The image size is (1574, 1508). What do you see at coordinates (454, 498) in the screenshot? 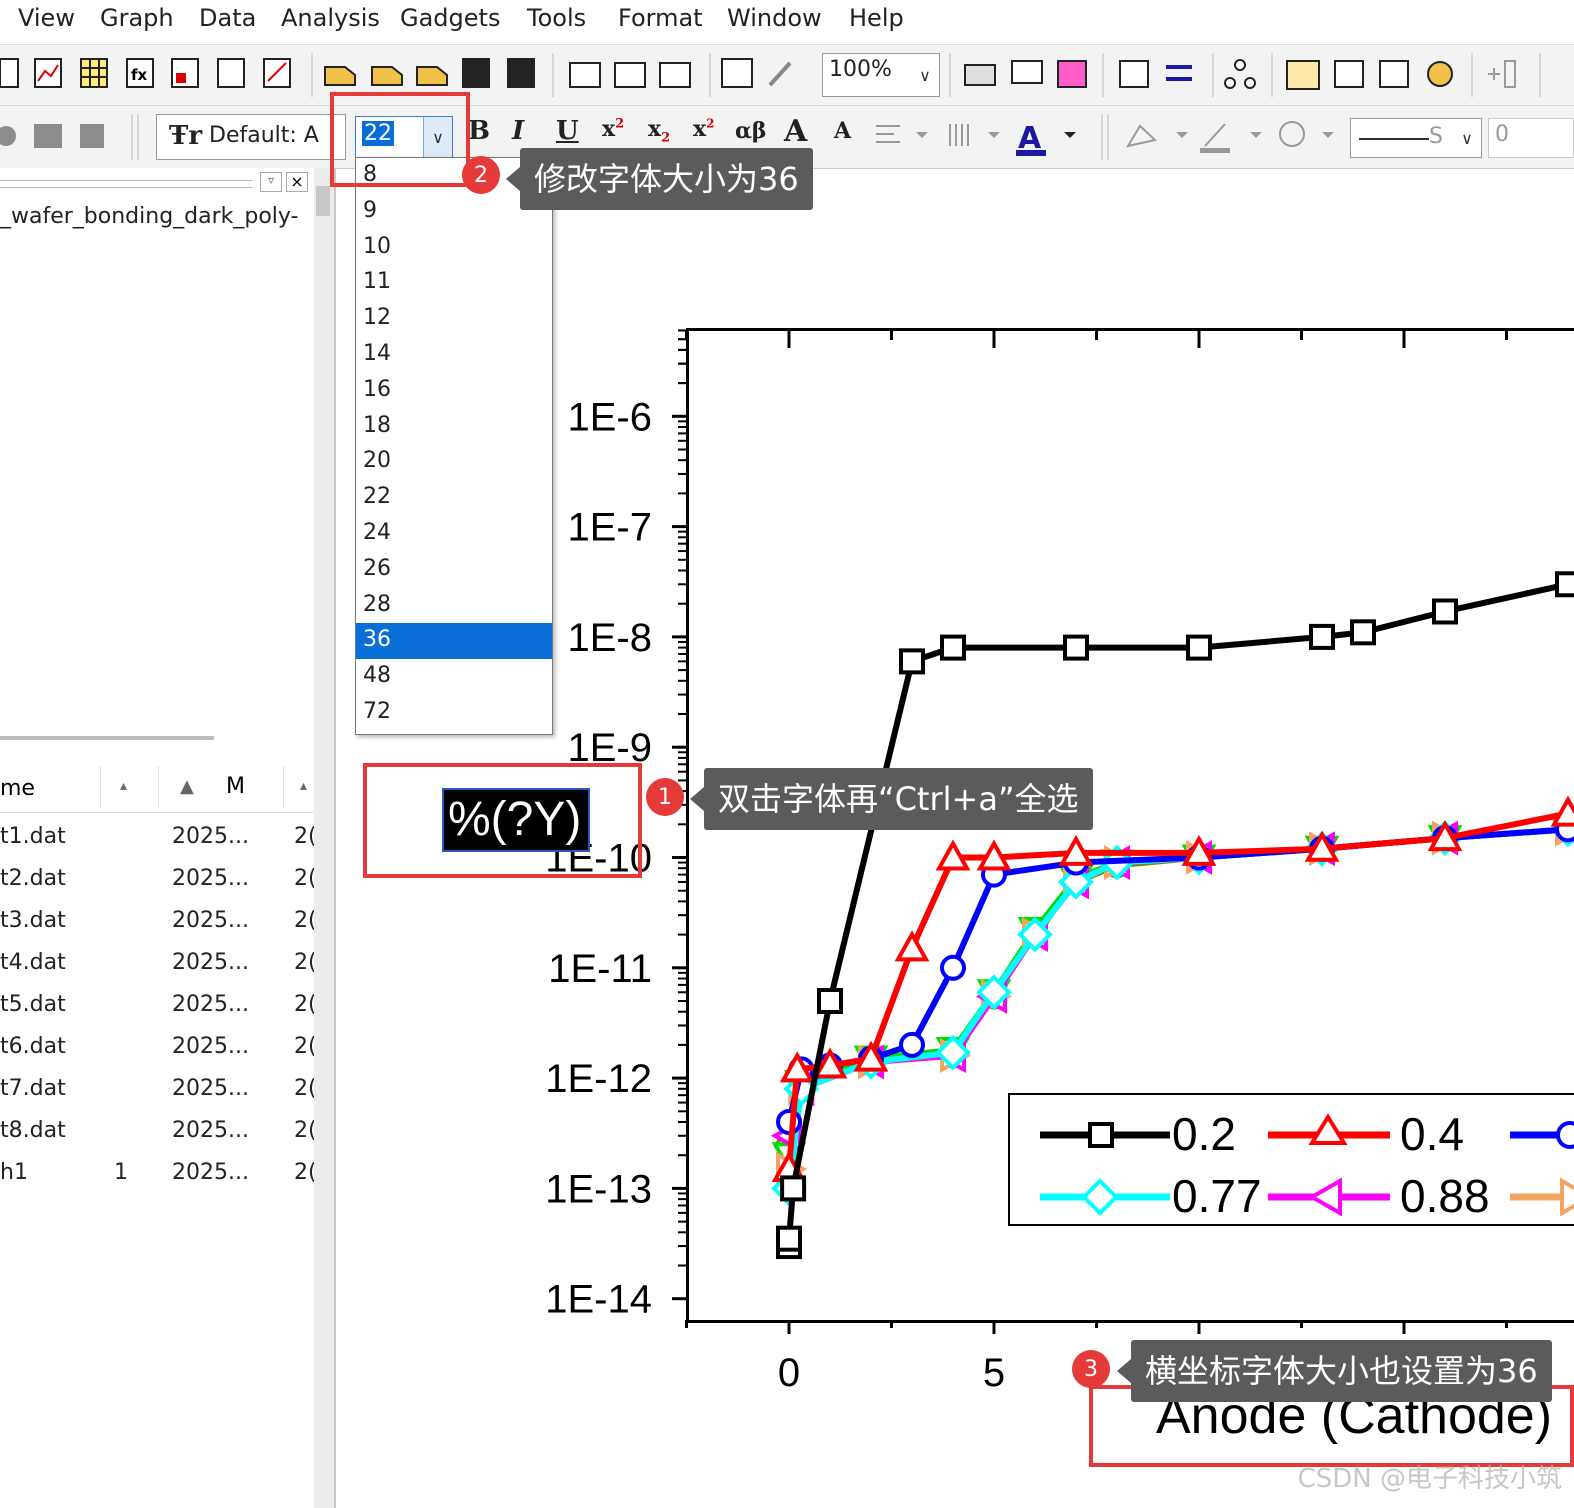
I see `font-size-option: 22` at bounding box center [454, 498].